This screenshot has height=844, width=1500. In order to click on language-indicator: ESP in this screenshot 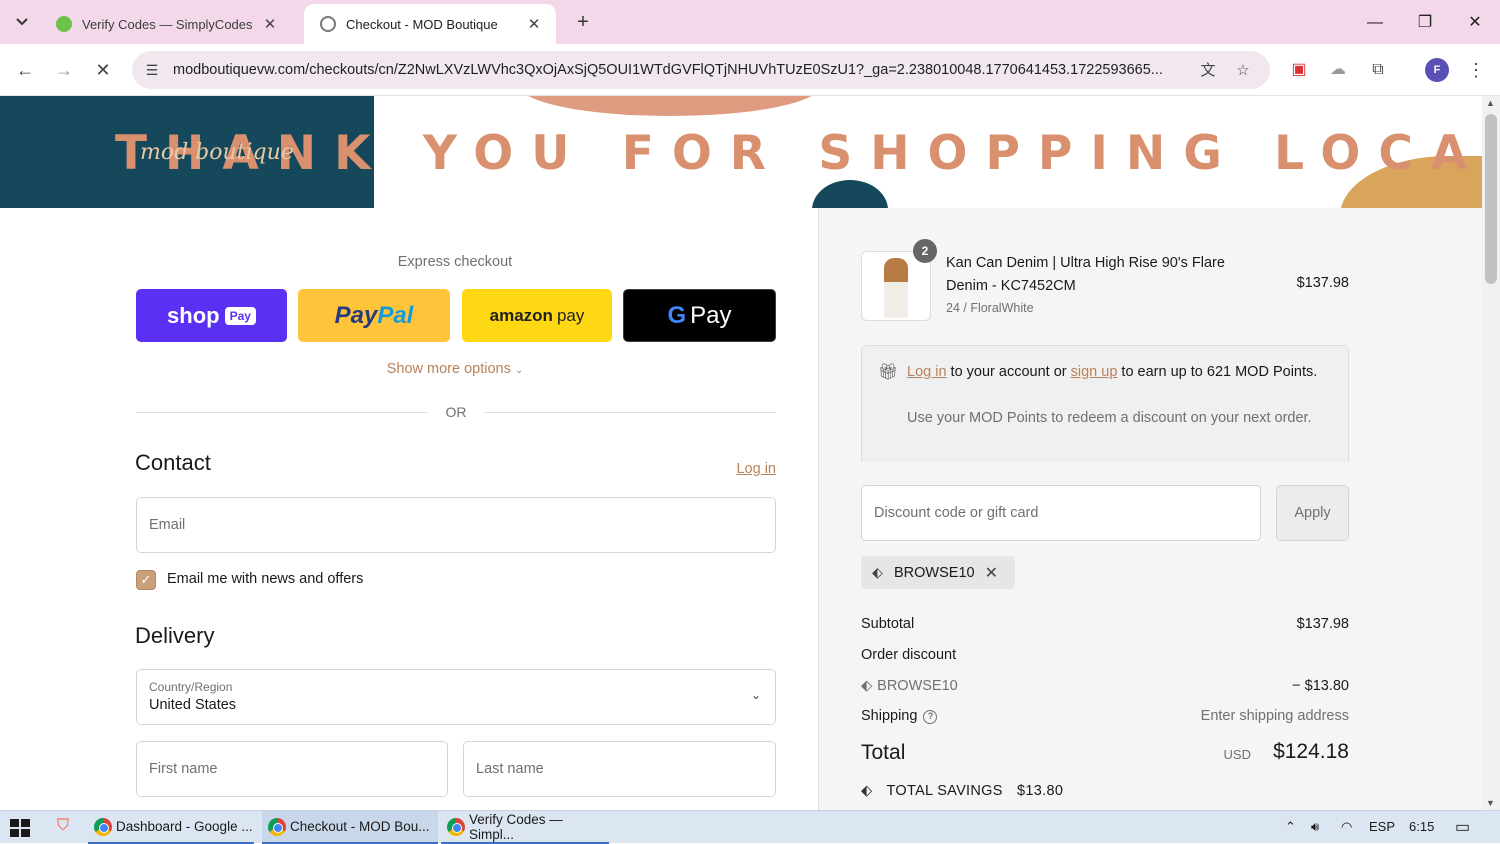, I will do `click(1382, 826)`.